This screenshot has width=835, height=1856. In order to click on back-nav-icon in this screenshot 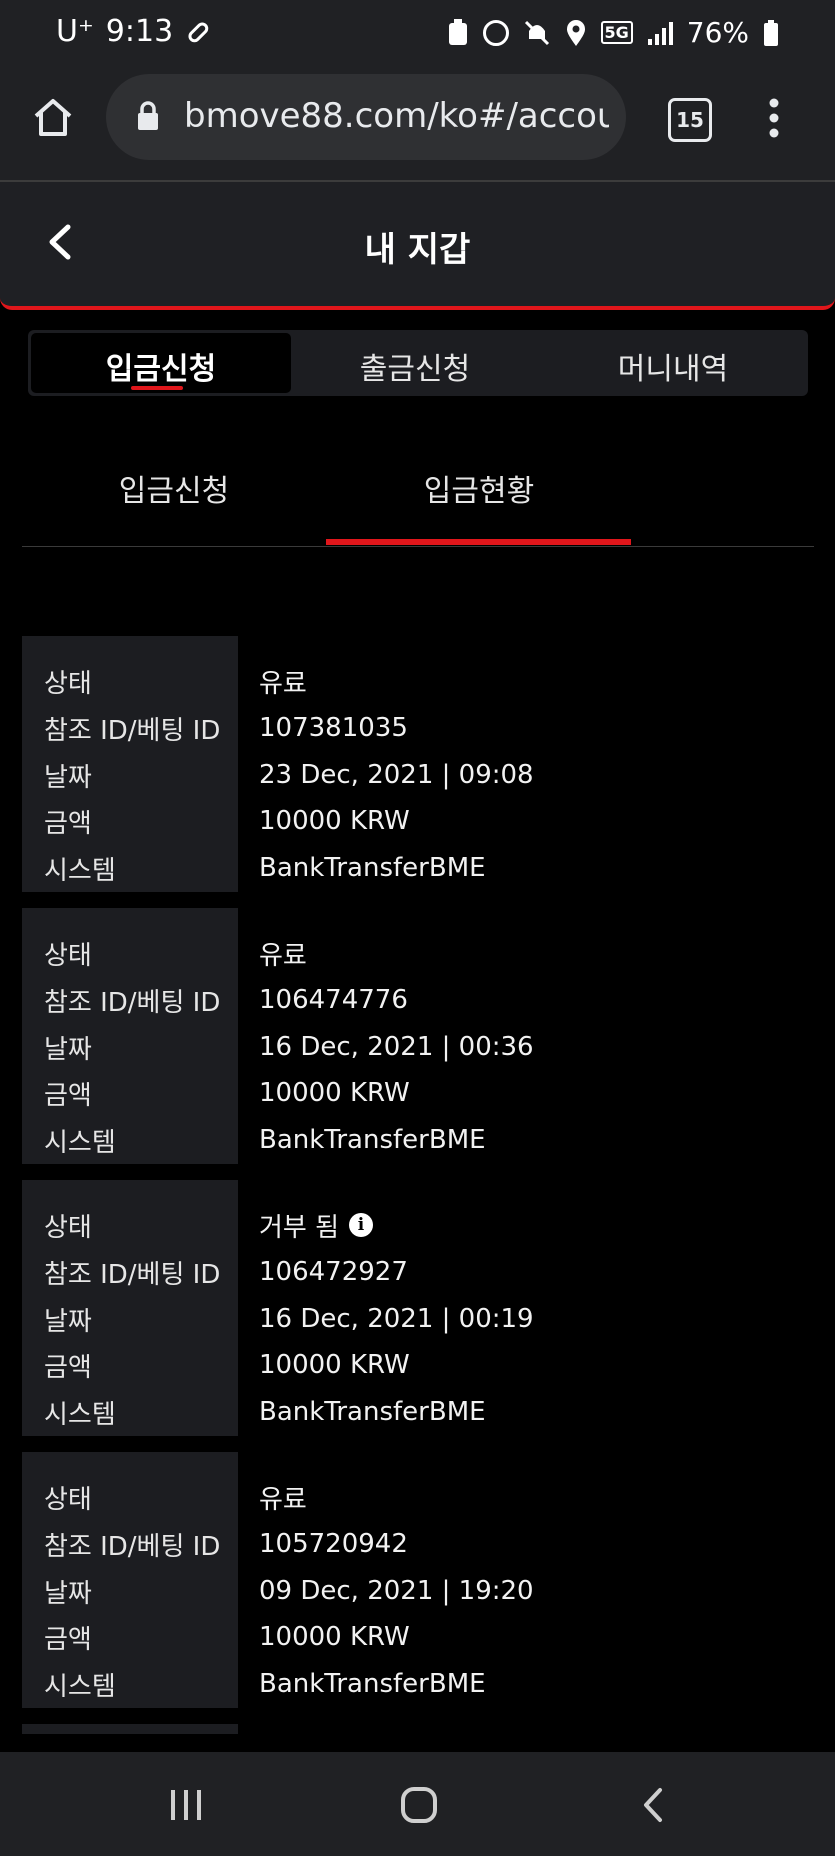, I will do `click(653, 1805)`.